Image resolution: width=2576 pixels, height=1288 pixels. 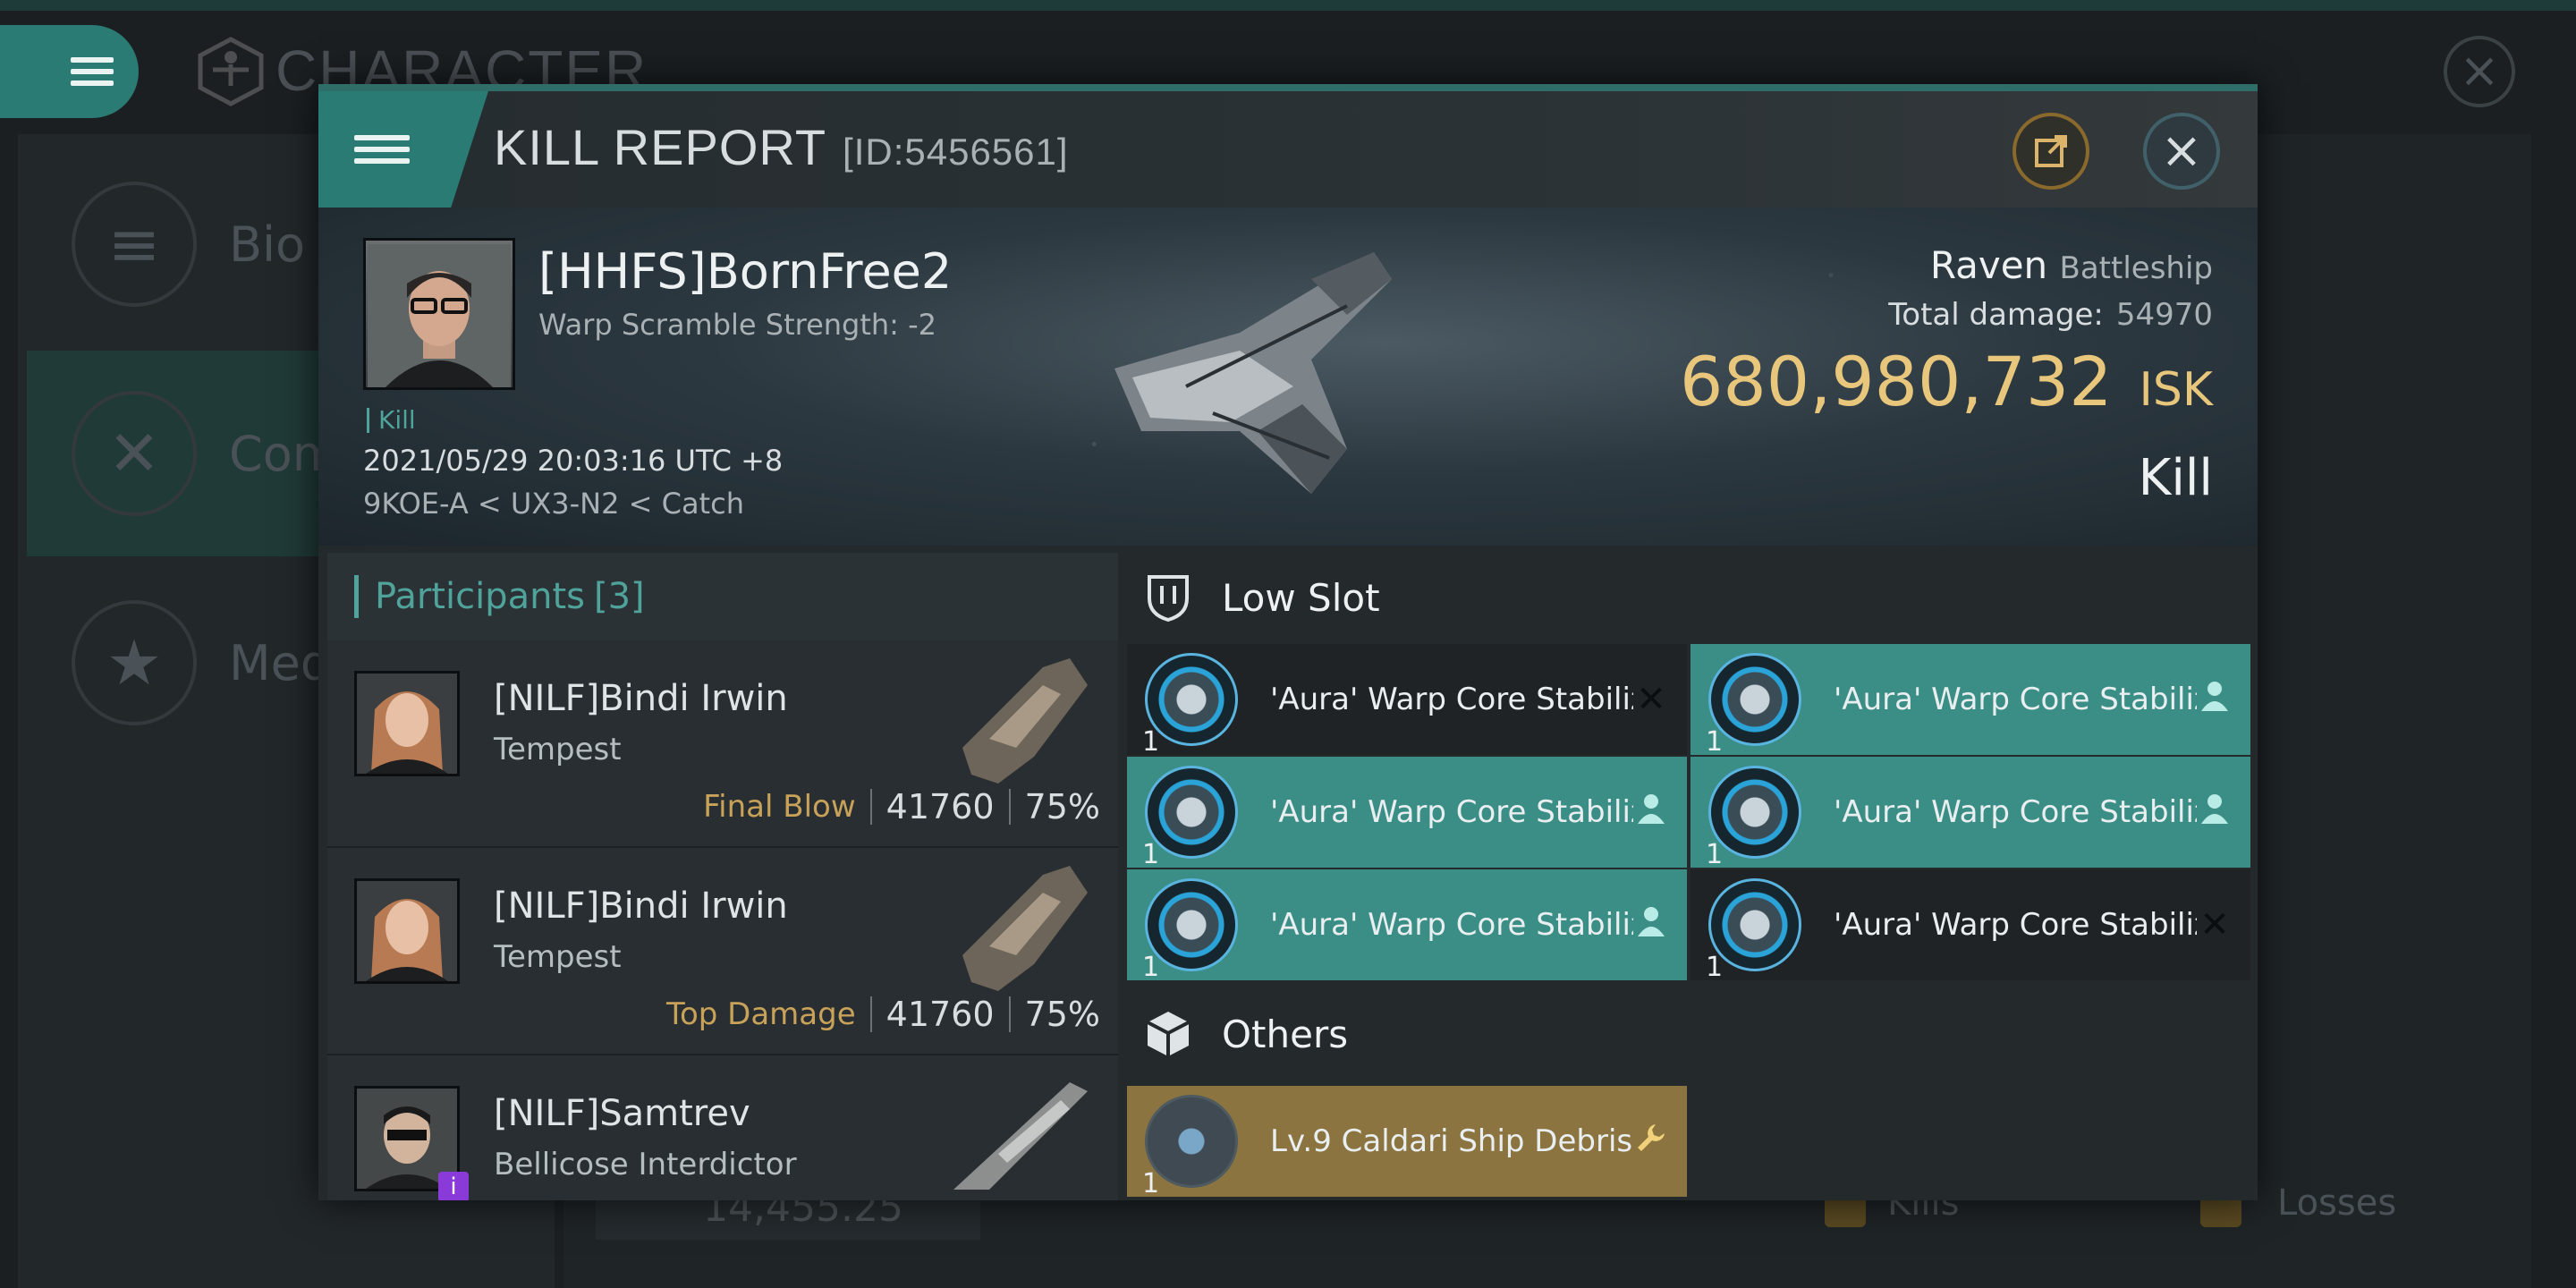 I want to click on others-label: Others, so click(x=1285, y=1034).